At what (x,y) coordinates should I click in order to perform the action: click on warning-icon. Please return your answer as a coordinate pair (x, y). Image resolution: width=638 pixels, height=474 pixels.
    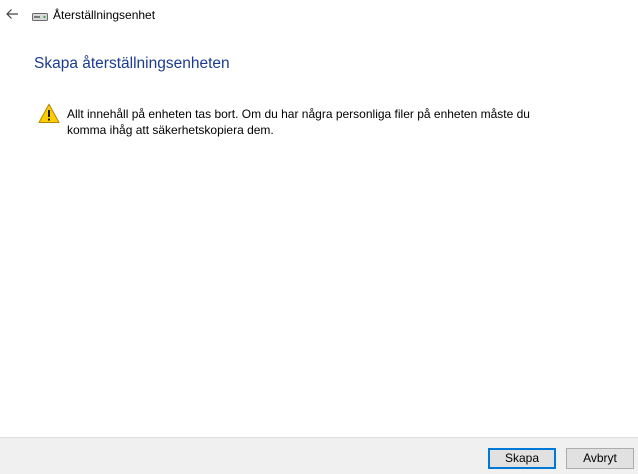
    Looking at the image, I should click on (49, 113).